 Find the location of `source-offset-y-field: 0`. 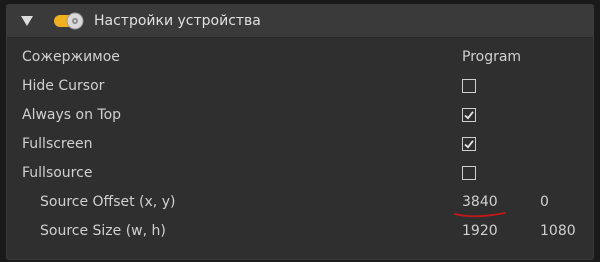

source-offset-y-field: 0 is located at coordinates (544, 202).